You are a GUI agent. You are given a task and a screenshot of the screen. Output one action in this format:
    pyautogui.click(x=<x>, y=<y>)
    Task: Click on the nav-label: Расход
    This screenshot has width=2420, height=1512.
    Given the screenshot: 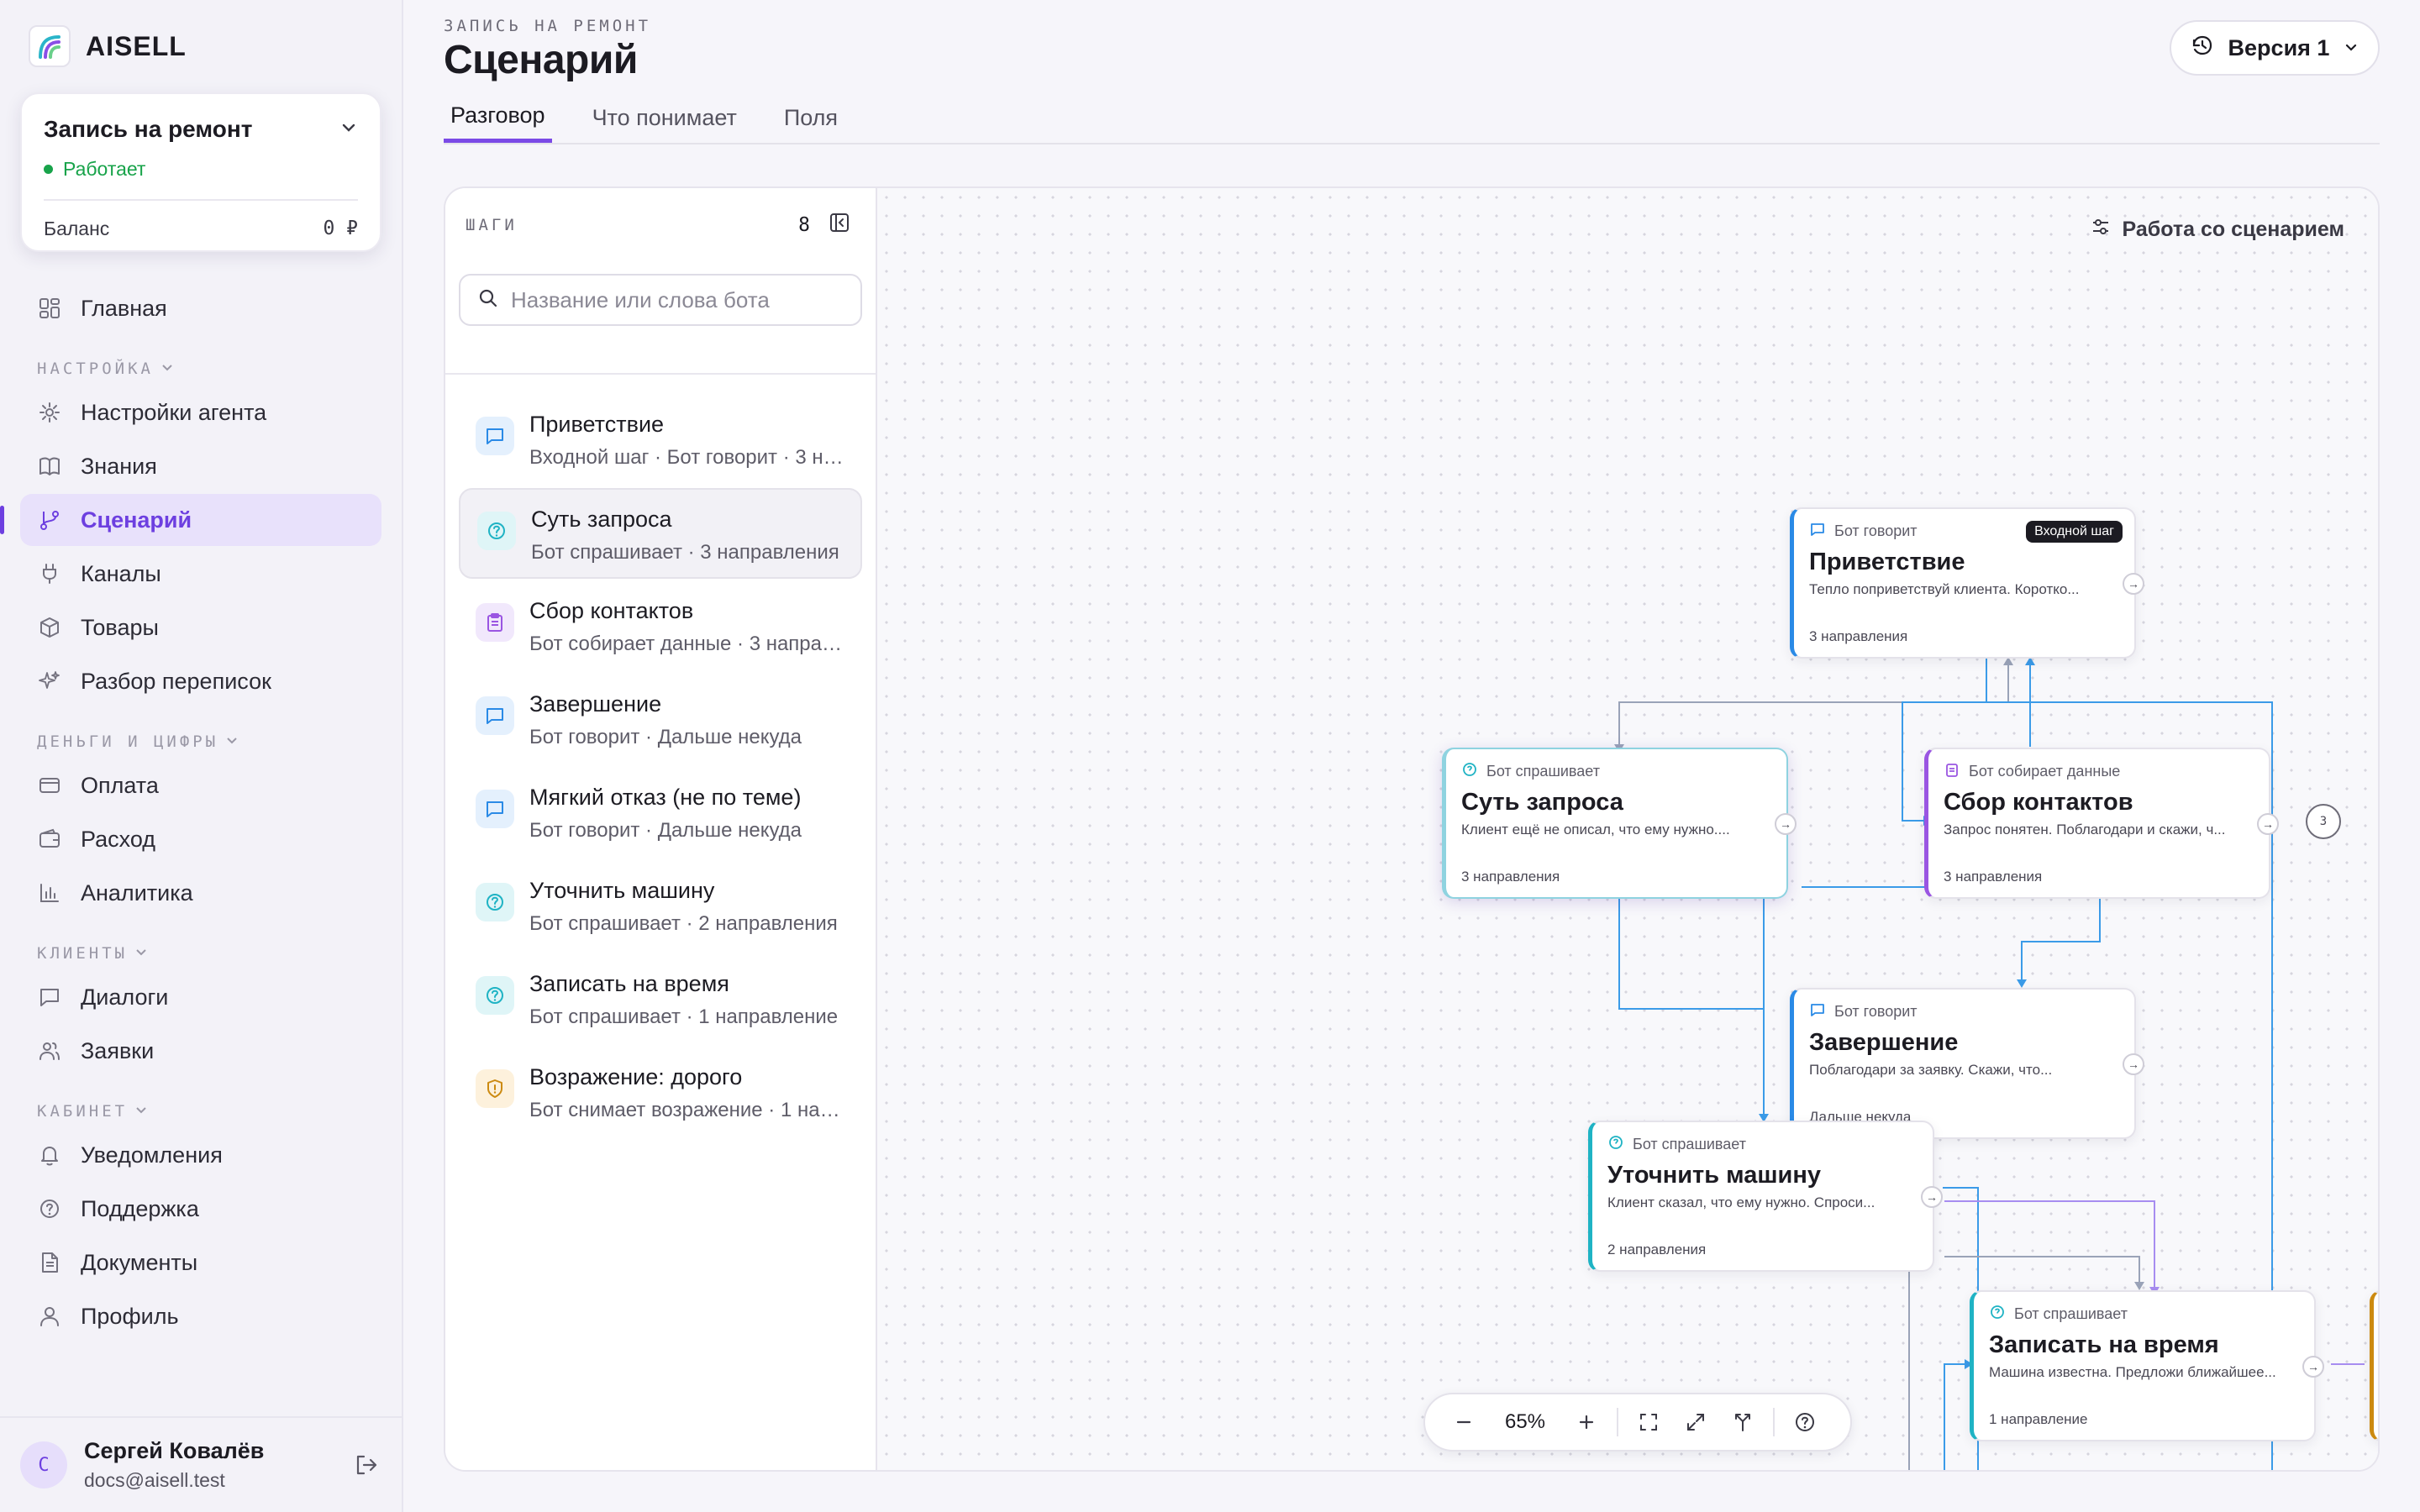 What is the action you would take?
    pyautogui.click(x=118, y=839)
    